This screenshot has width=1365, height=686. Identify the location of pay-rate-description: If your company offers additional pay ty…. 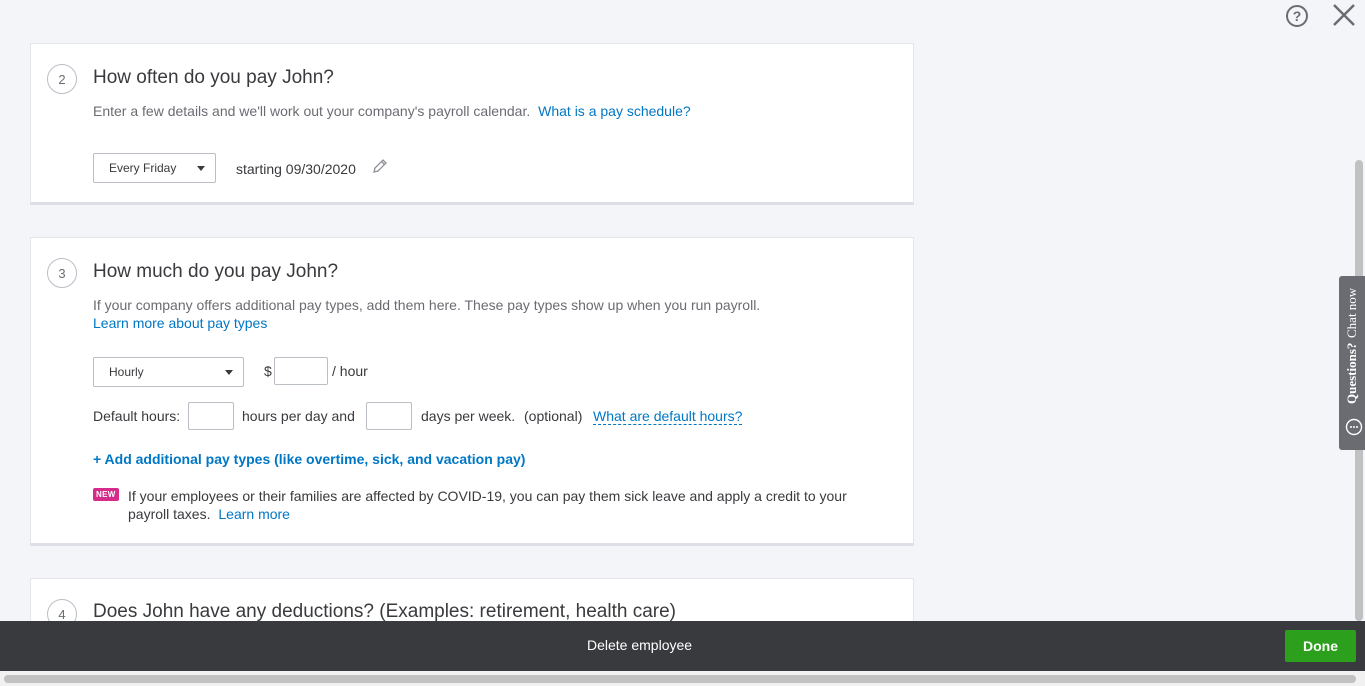
(427, 305).